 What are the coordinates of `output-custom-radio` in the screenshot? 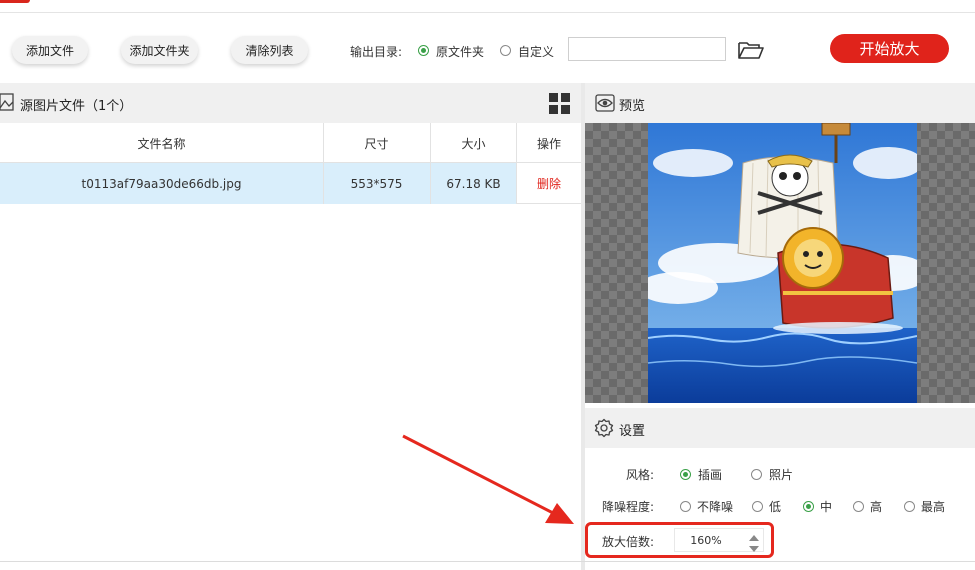 It's located at (505, 50).